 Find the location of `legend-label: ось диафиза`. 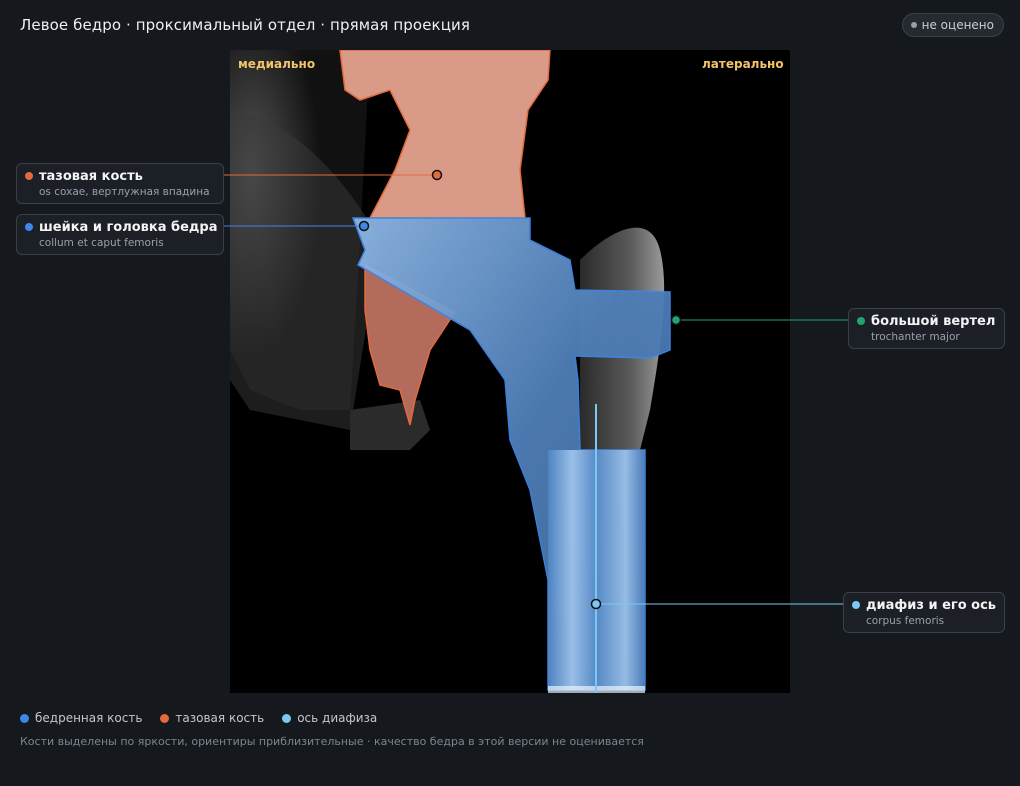

legend-label: ось диафиза is located at coordinates (337, 718).